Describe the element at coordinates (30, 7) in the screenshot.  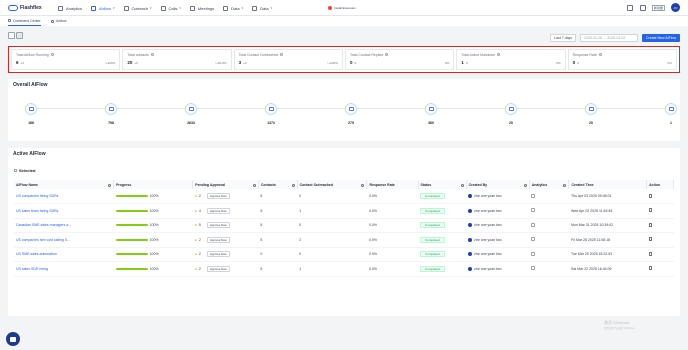
I see `app-logo: Flashflex` at that location.